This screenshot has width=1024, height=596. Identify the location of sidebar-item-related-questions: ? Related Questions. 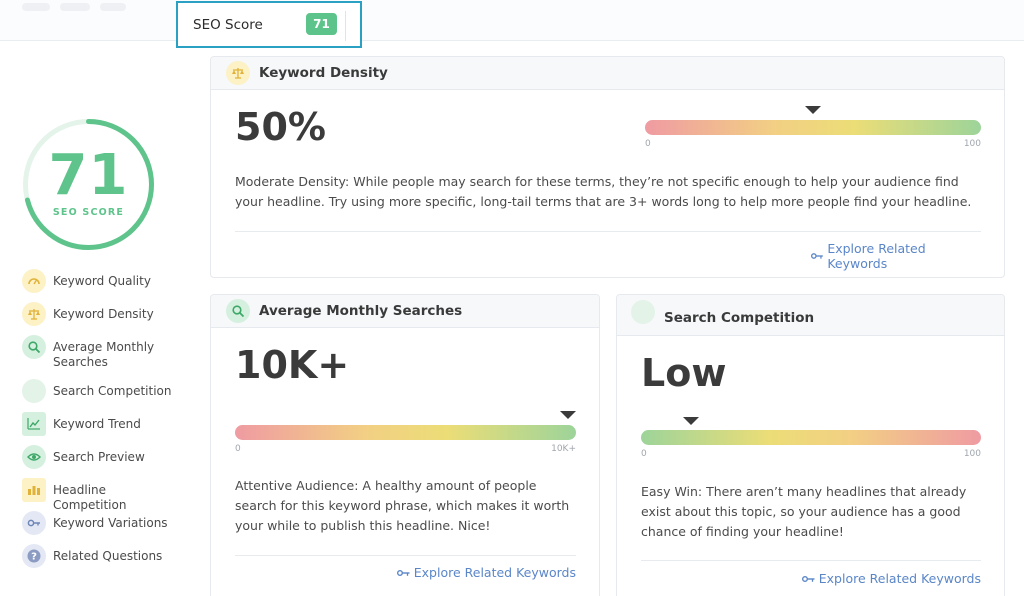
(102, 556).